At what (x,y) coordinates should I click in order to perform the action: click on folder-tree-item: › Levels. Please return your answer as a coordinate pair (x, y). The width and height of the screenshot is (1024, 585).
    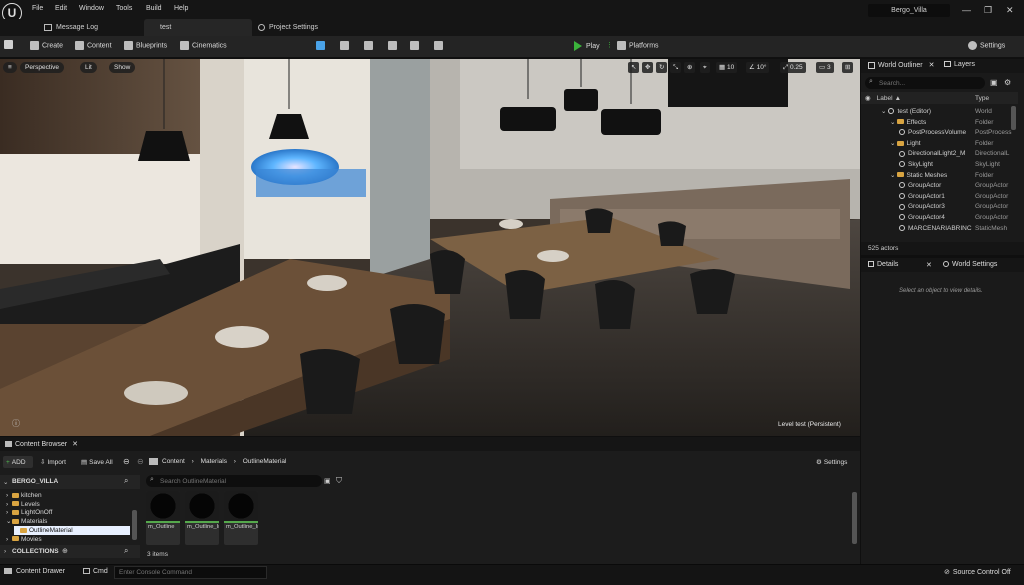
    Looking at the image, I should click on (68, 504).